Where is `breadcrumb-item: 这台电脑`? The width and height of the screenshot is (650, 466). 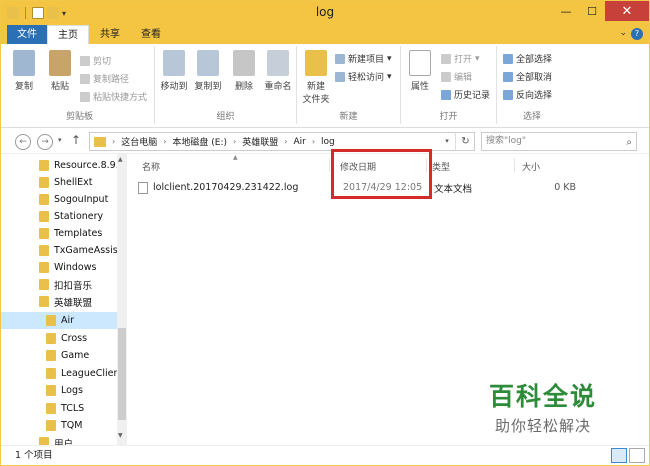 breadcrumb-item: 这台电脑 is located at coordinates (139, 141).